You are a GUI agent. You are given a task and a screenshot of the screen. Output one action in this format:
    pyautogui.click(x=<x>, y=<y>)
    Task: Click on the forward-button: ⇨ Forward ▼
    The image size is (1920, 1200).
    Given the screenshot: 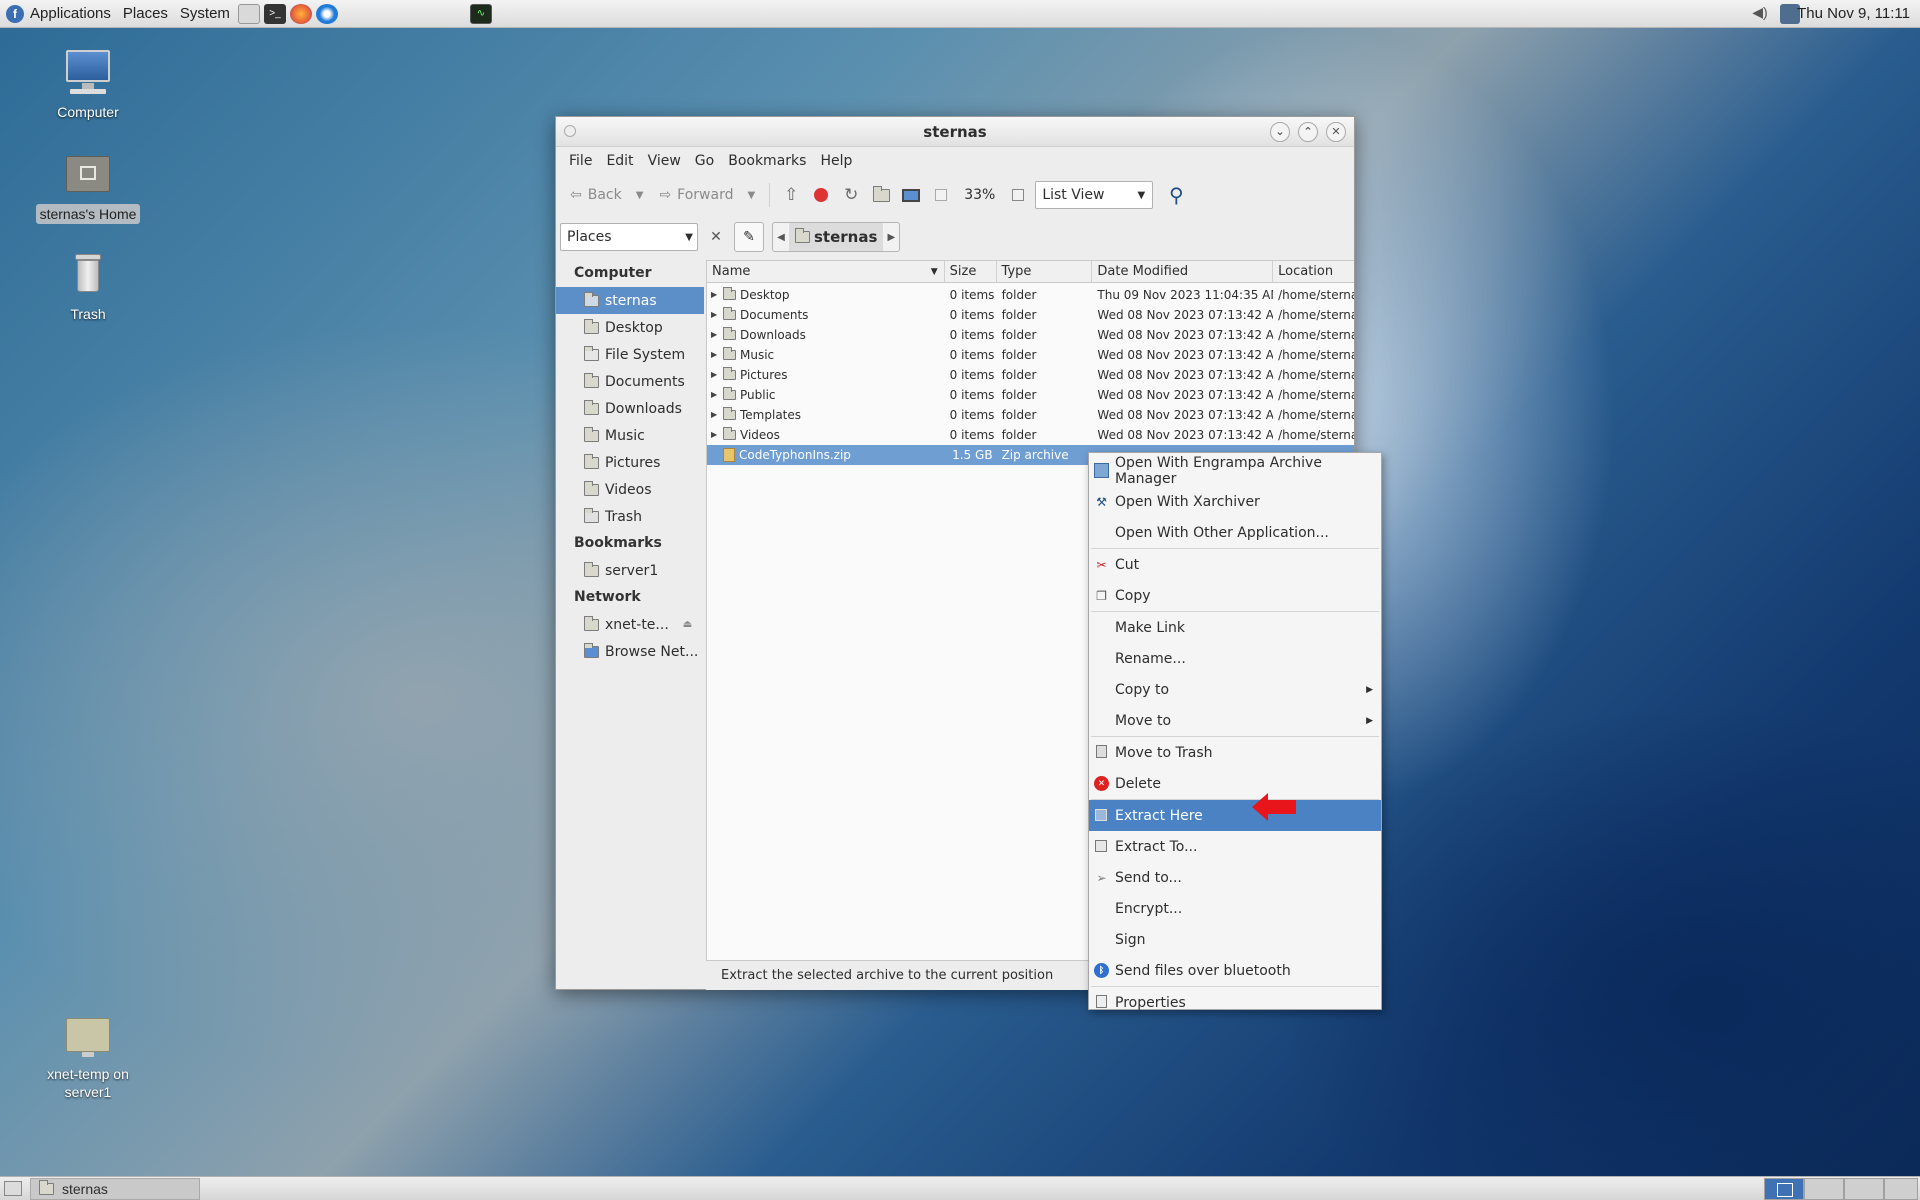 What is the action you would take?
    pyautogui.click(x=707, y=195)
    